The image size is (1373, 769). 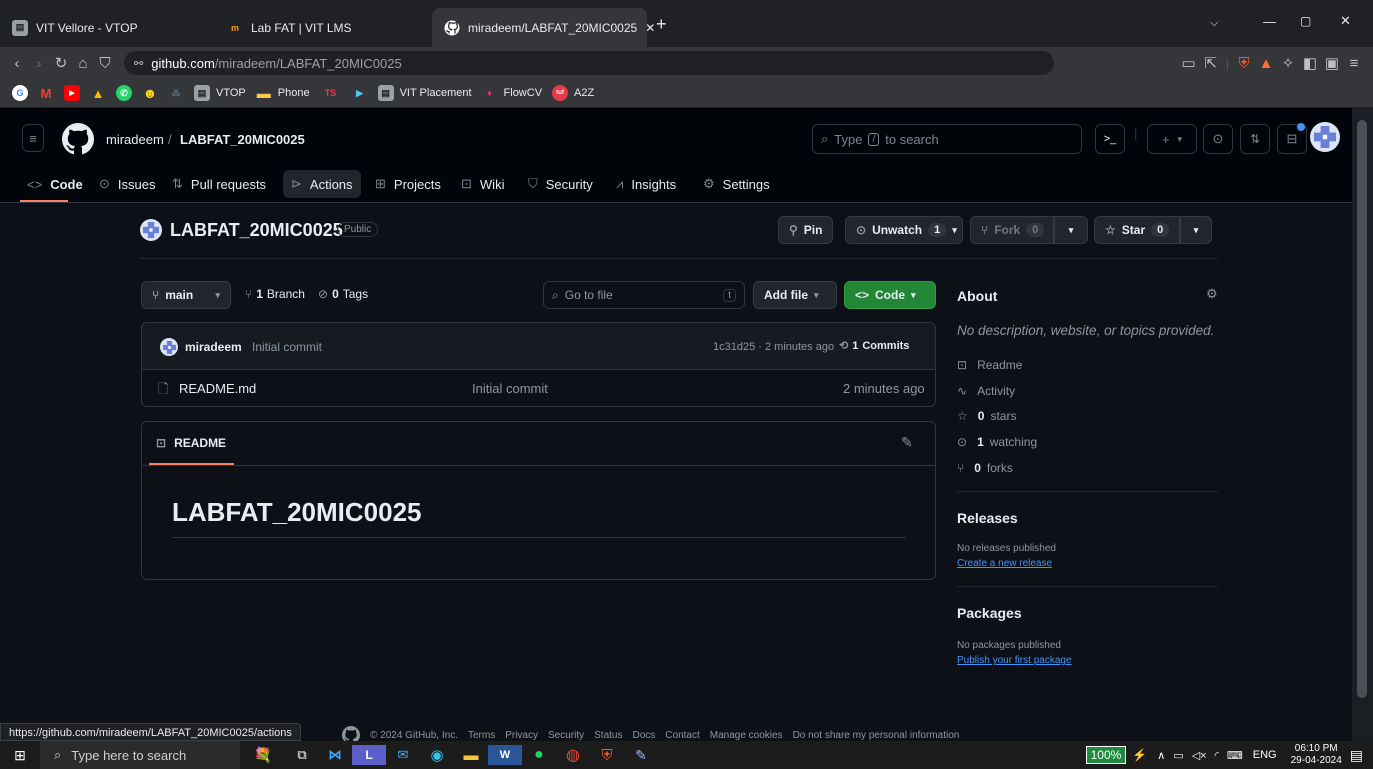 What do you see at coordinates (661, 24) in the screenshot?
I see `new-tab-icon: +` at bounding box center [661, 24].